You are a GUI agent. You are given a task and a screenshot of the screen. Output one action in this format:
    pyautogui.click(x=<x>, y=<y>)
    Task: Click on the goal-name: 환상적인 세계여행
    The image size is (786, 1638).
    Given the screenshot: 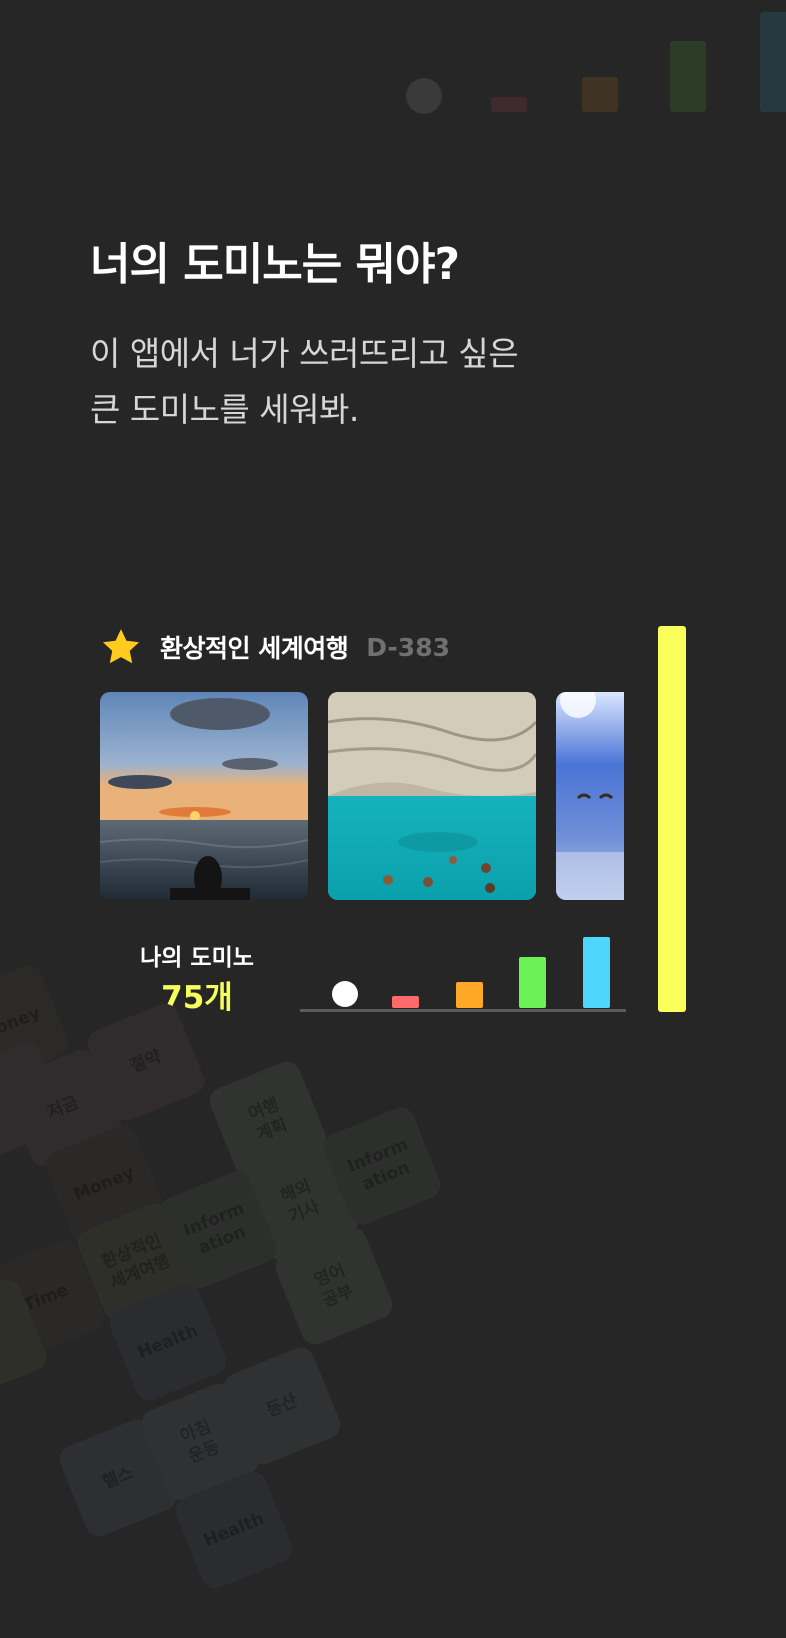 What is the action you would take?
    pyautogui.click(x=254, y=648)
    